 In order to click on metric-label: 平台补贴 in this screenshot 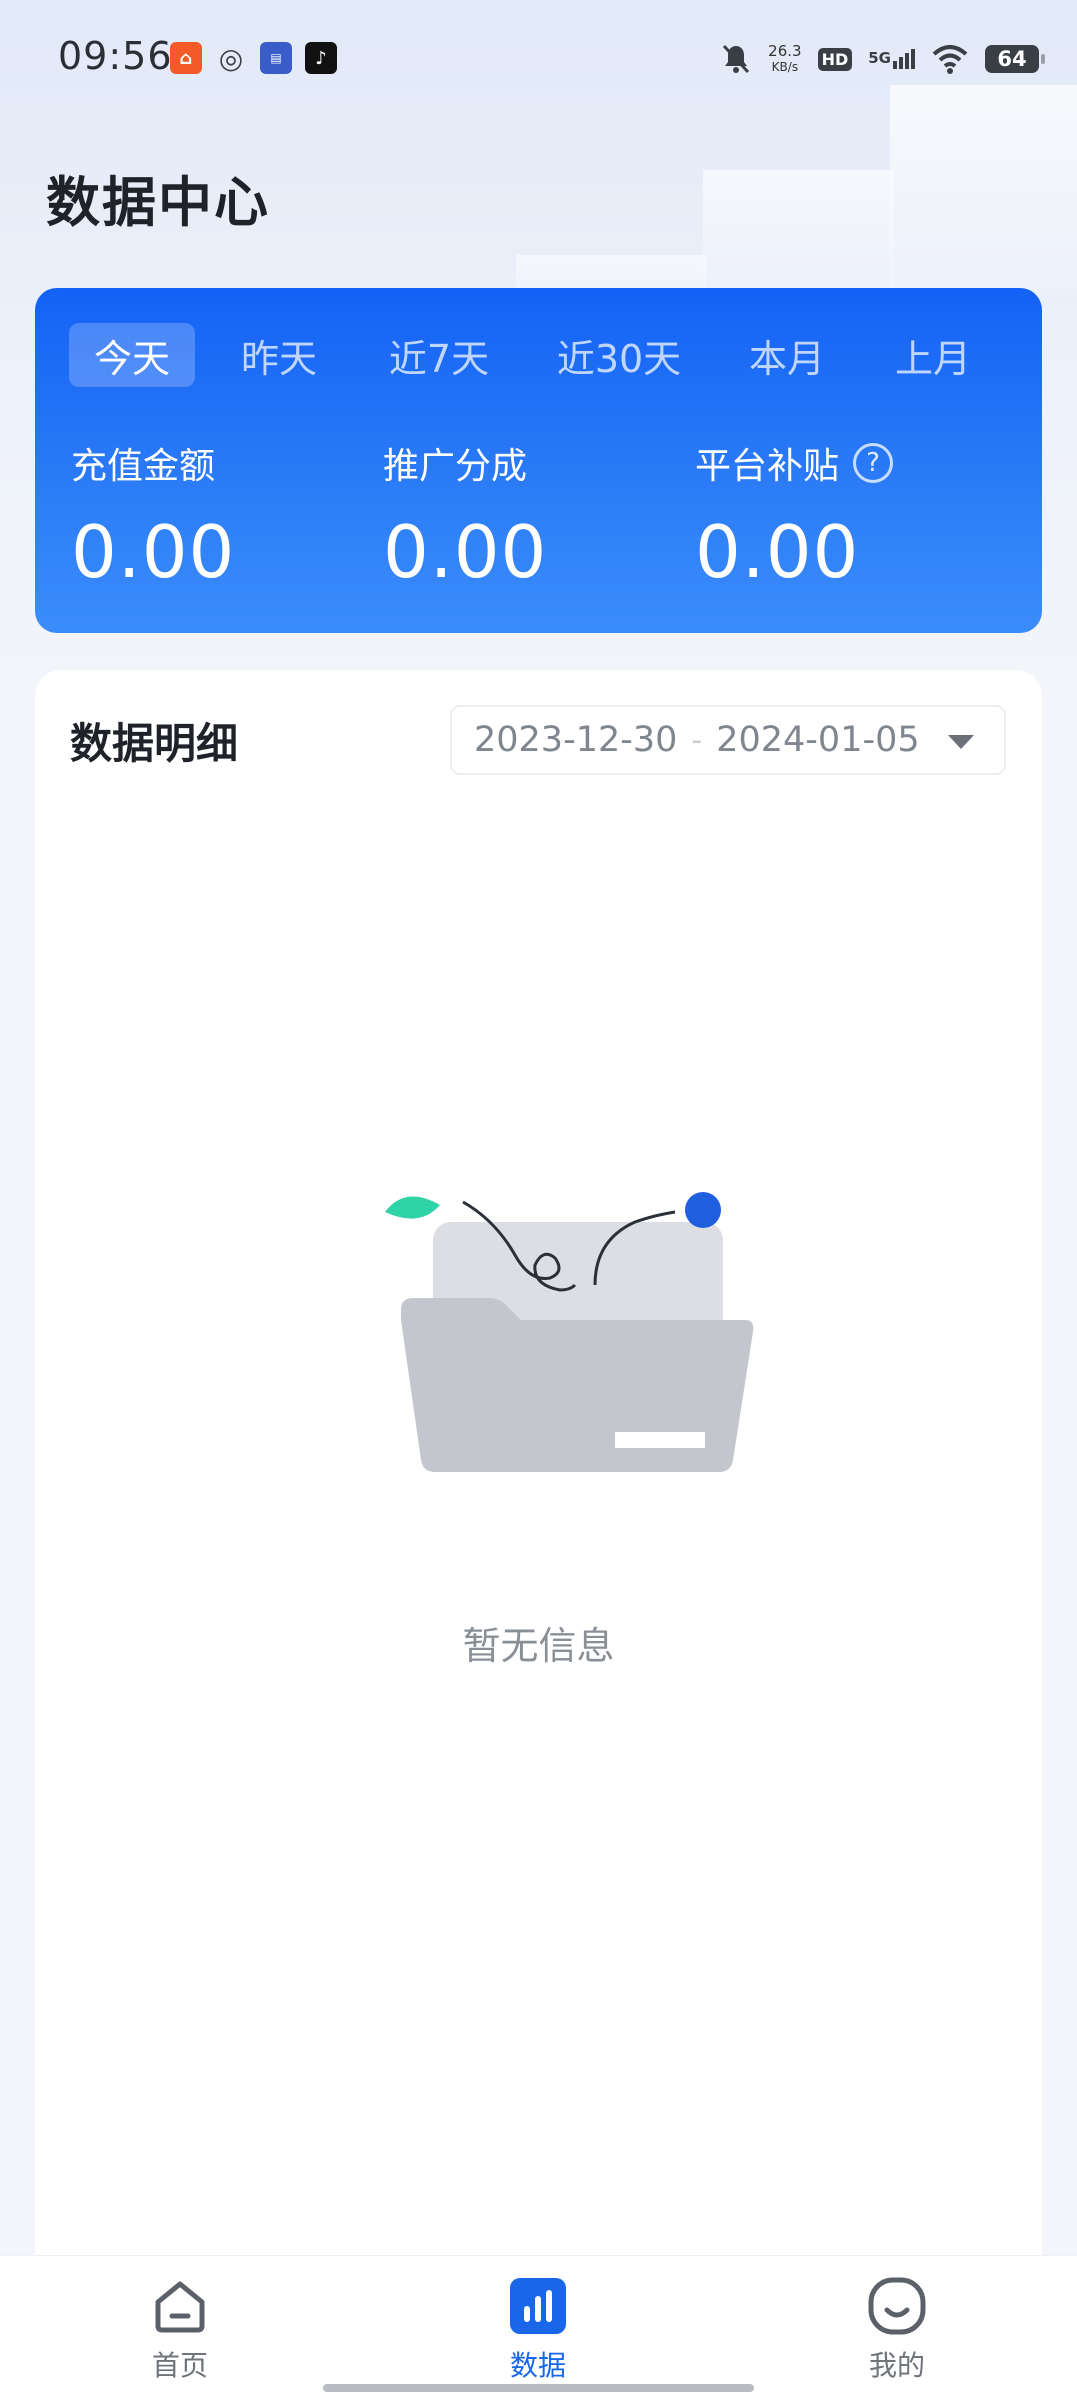, I will do `click(767, 466)`.